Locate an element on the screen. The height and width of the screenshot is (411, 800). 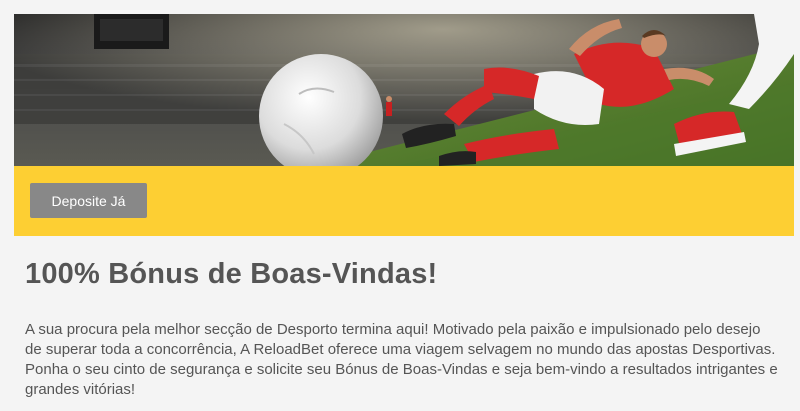
deposit-button: Deposite Já is located at coordinates (88, 200).